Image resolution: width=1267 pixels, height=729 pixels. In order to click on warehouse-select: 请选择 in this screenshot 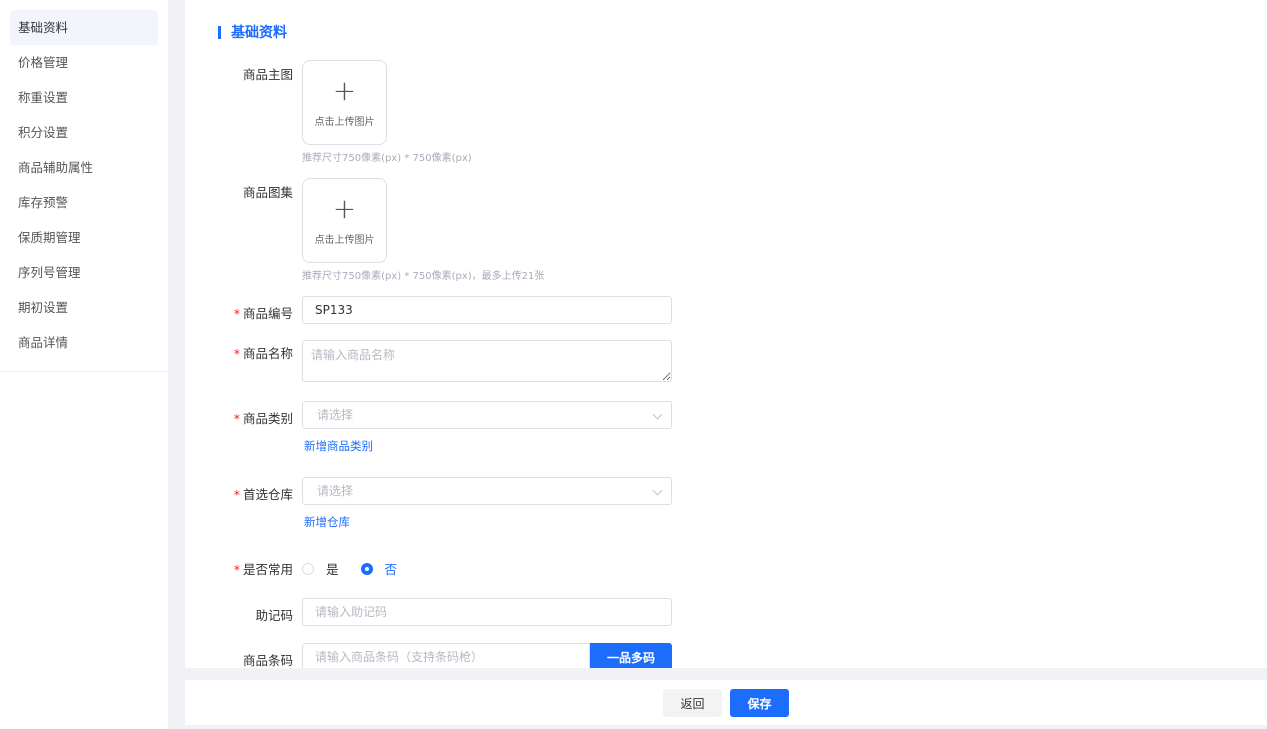, I will do `click(487, 491)`.